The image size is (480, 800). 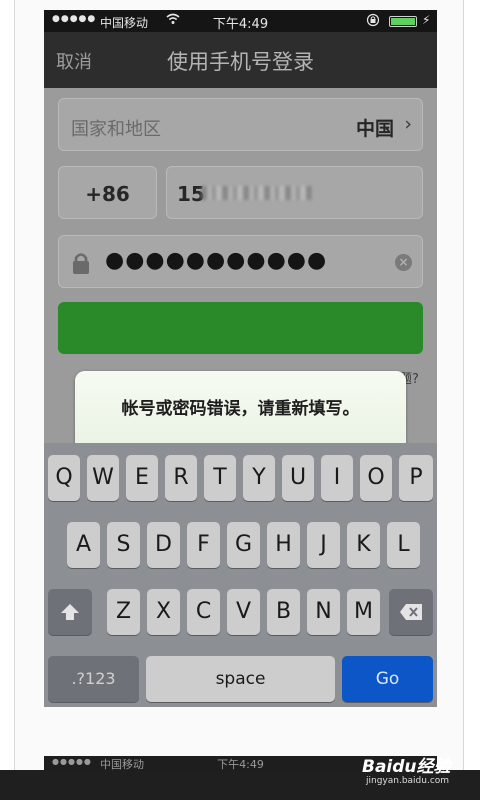 What do you see at coordinates (142, 478) in the screenshot?
I see `key-e: E` at bounding box center [142, 478].